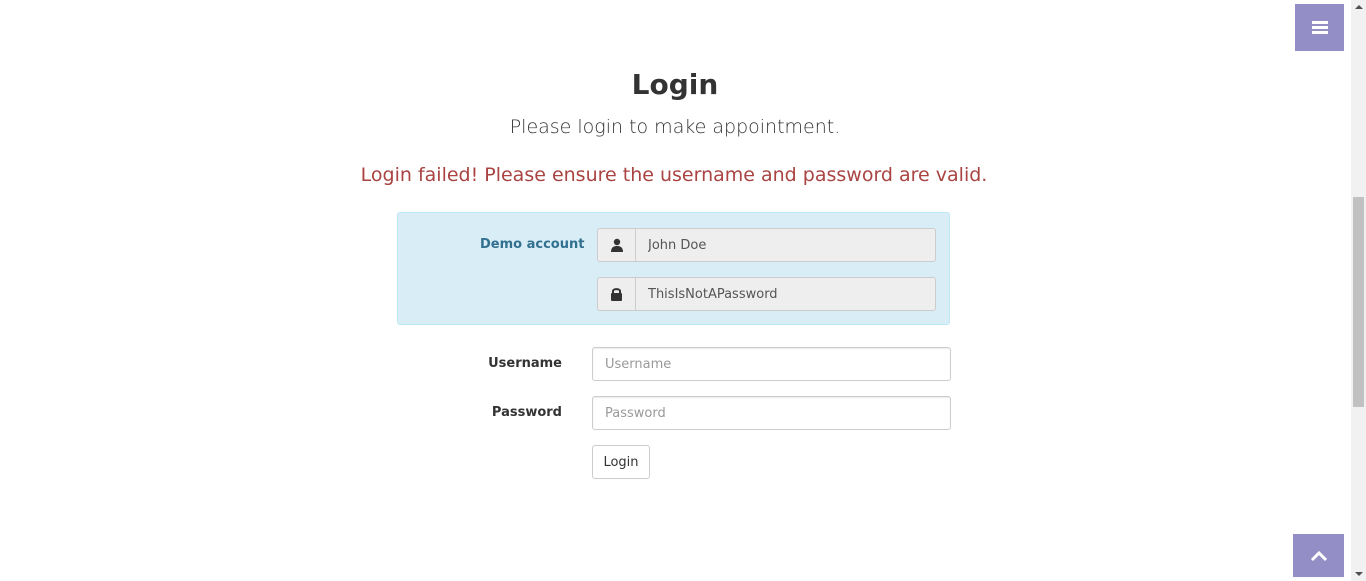  I want to click on chevron-up-icon, so click(1318, 555).